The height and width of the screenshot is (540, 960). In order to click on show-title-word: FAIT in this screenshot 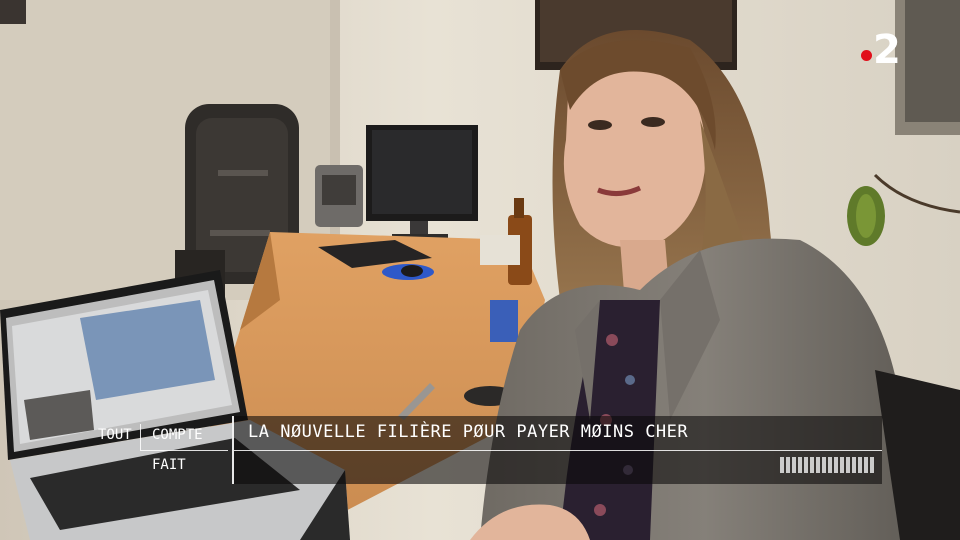, I will do `click(169, 465)`.